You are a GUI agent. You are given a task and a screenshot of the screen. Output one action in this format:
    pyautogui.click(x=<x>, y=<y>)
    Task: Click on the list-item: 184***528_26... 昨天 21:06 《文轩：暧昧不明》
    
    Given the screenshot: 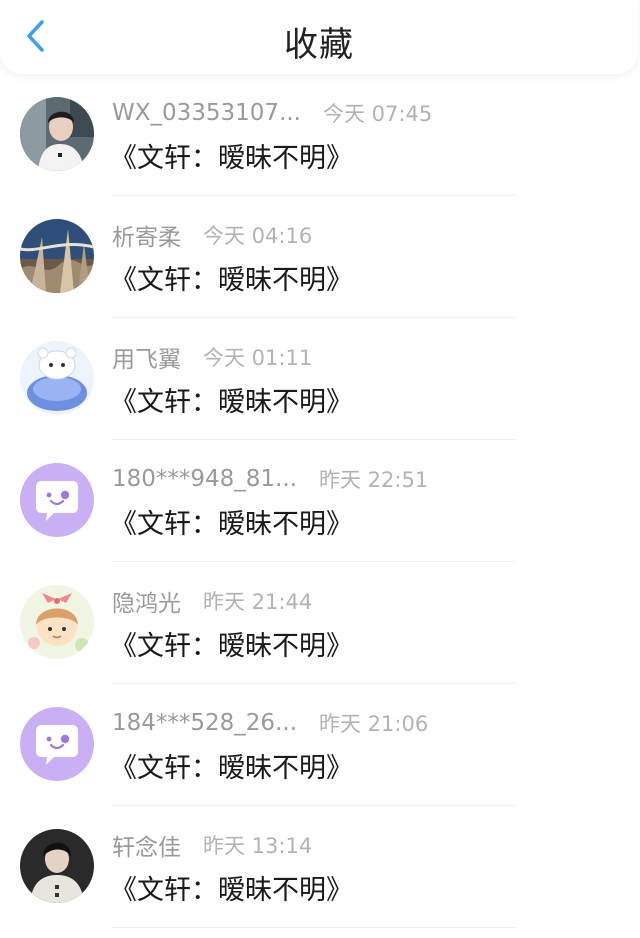 What is the action you would take?
    pyautogui.click(x=320, y=745)
    